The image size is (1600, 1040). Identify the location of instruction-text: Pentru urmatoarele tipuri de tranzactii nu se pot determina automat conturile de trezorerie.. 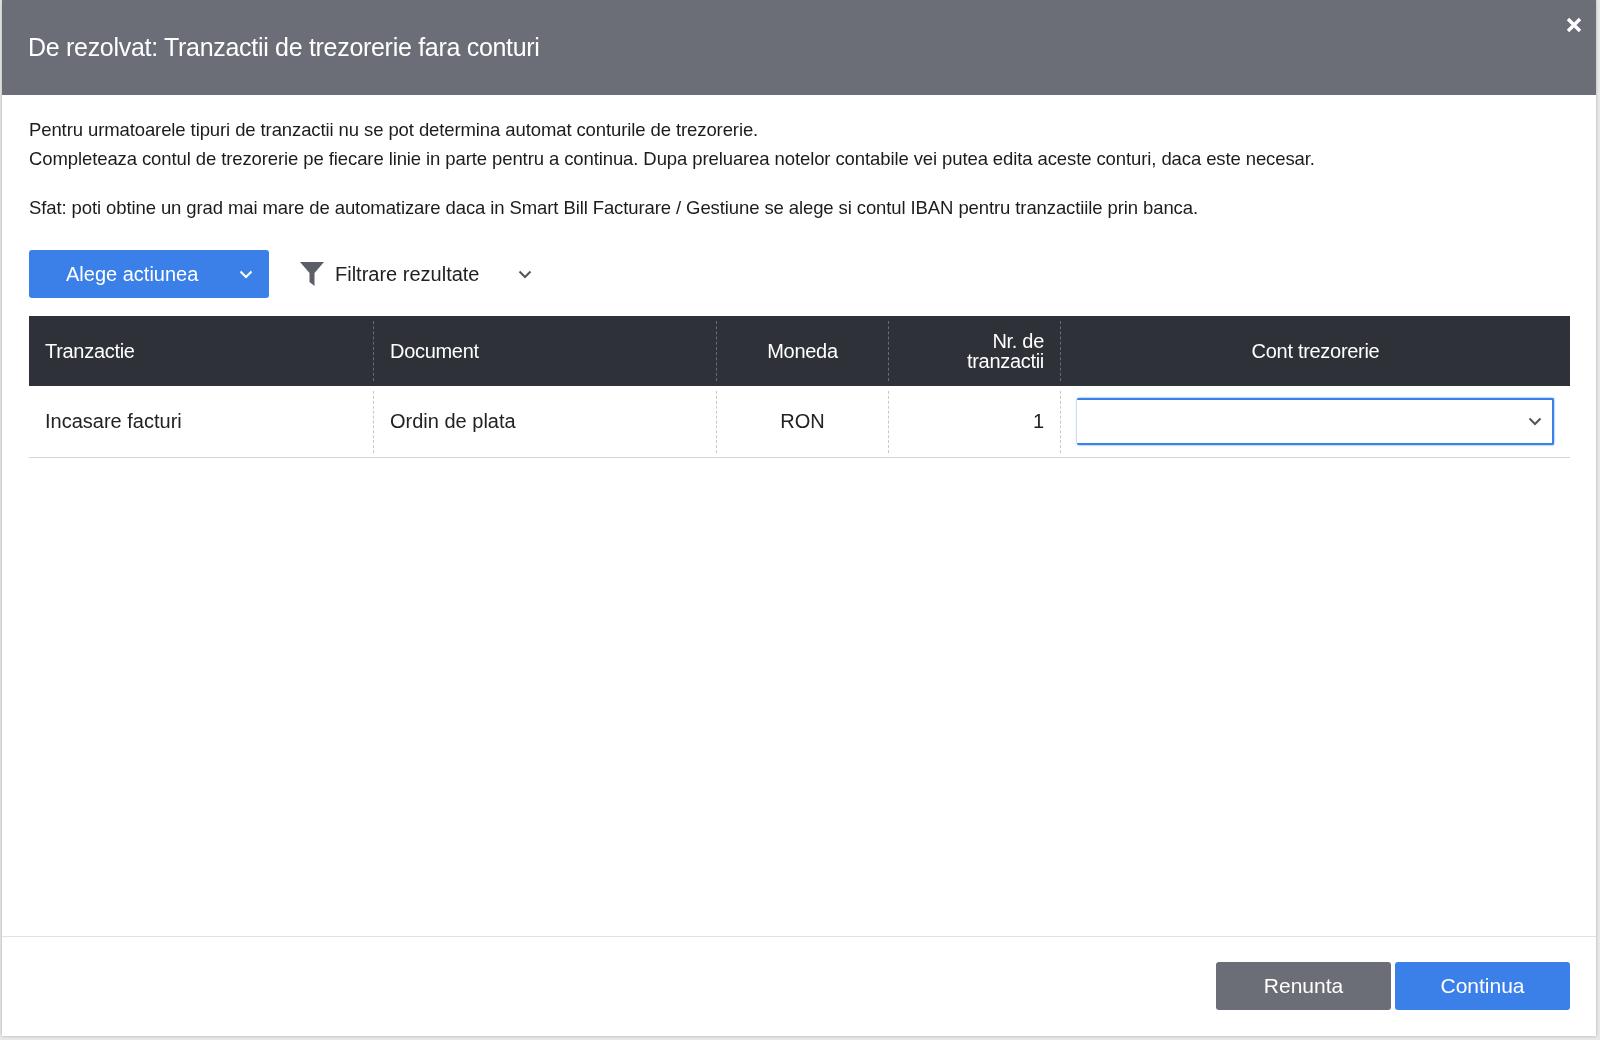
(394, 130).